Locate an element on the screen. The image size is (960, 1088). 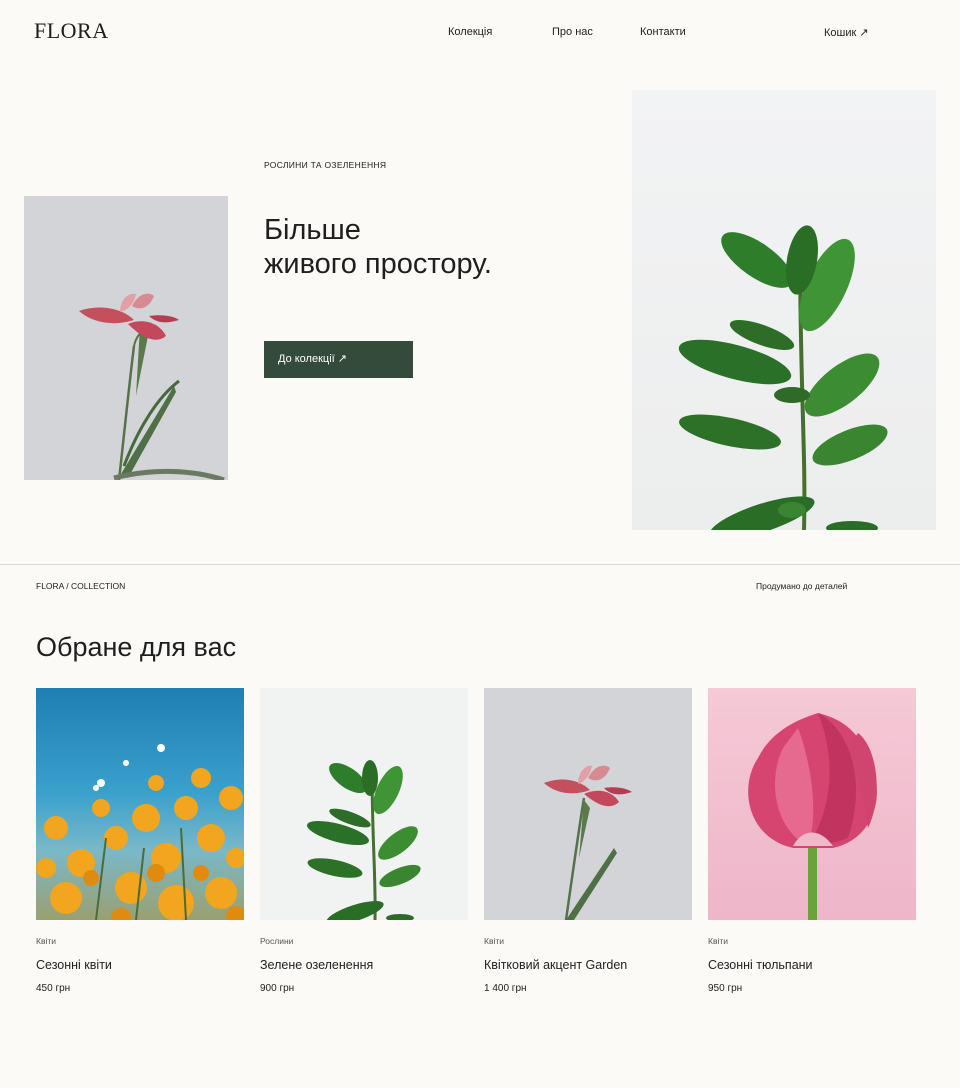
product-card: Квіти Сезонні квіти 450 грн is located at coordinates (140, 841).